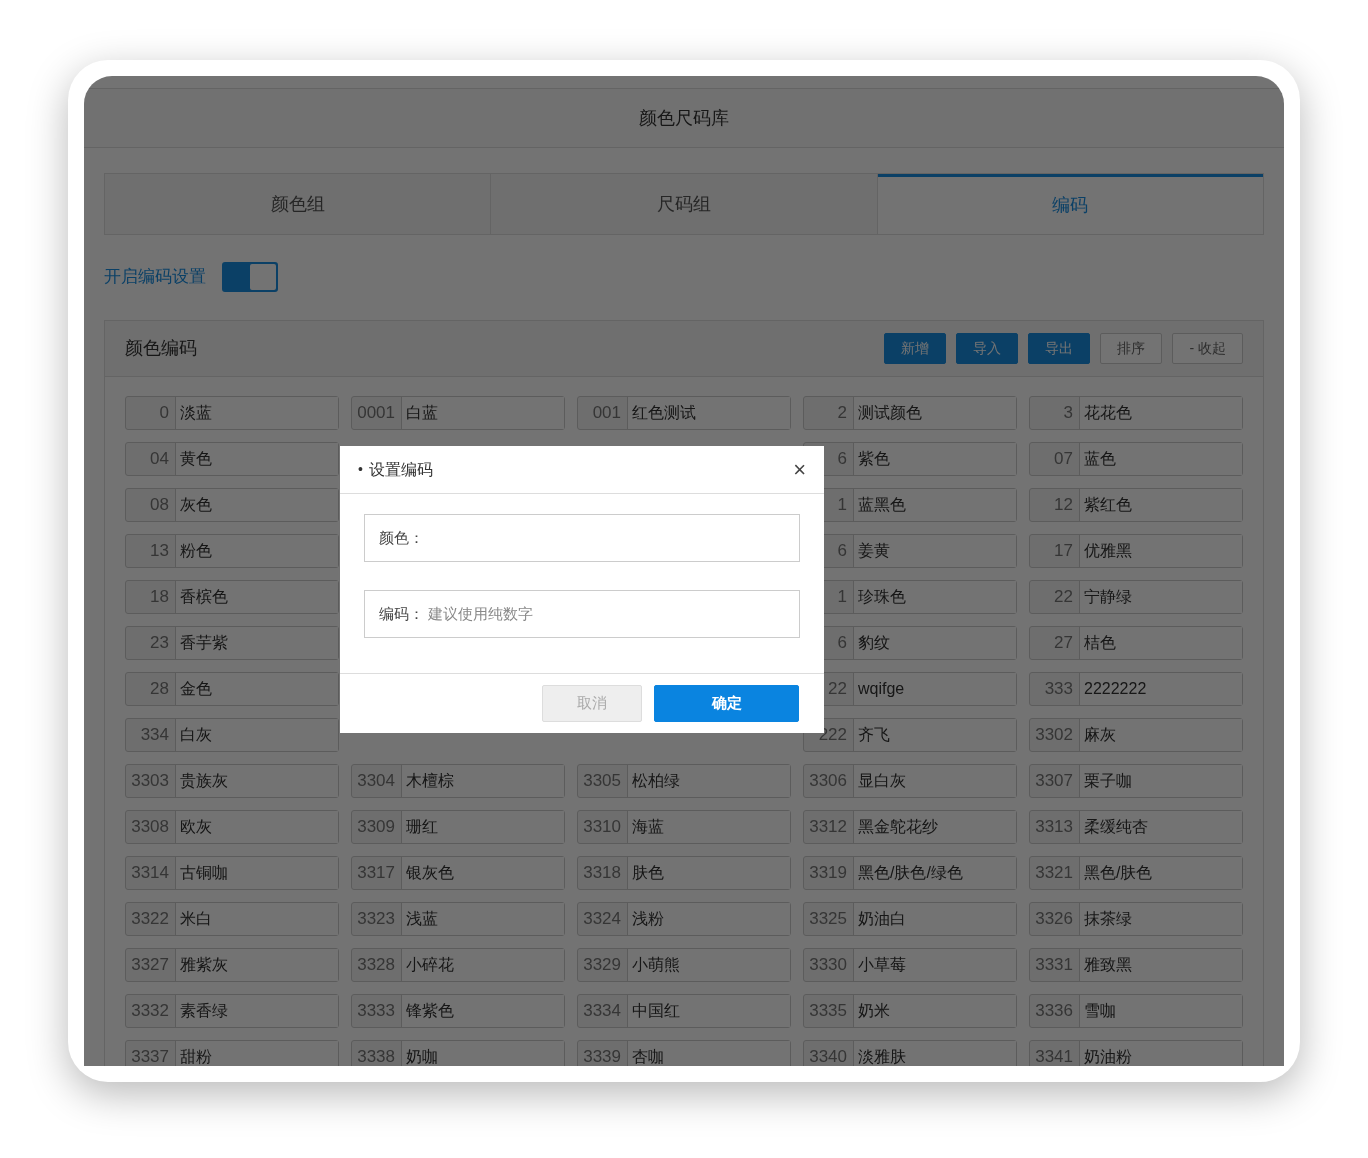  Describe the element at coordinates (684, 827) in the screenshot. I see `color-code-cell: 3310 海蓝` at that location.